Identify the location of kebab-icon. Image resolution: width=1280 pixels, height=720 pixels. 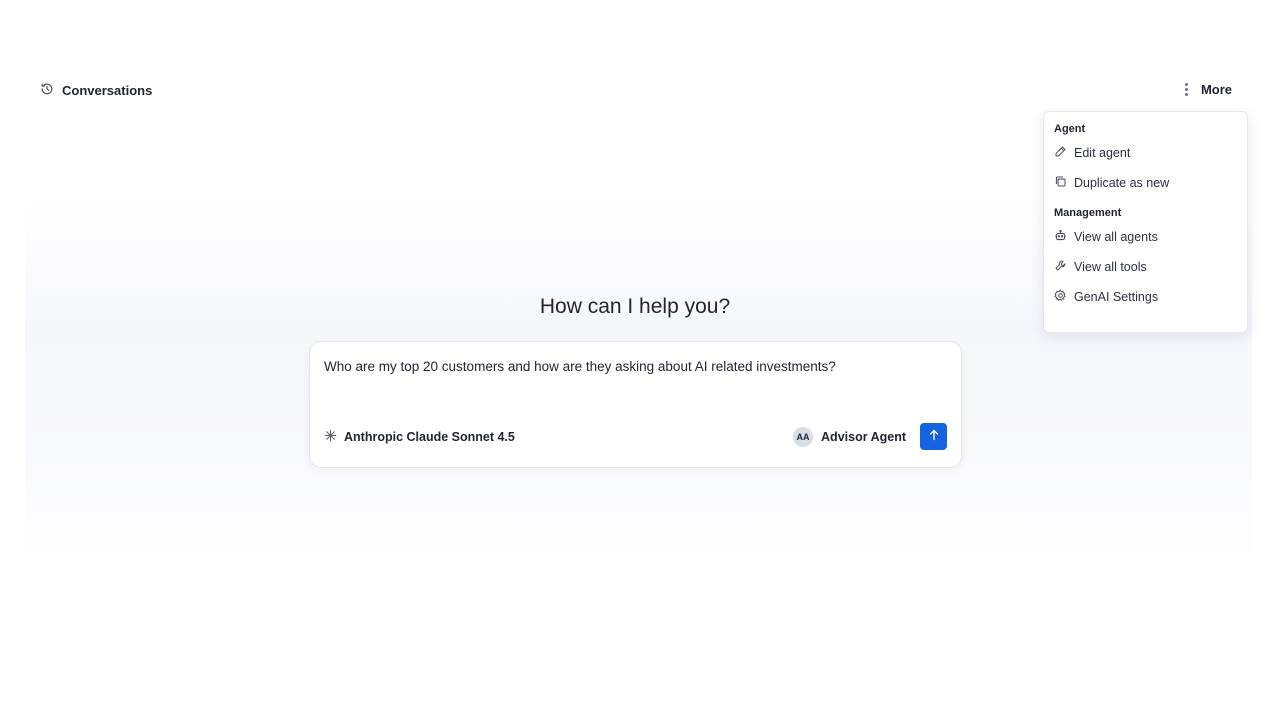
(1187, 89).